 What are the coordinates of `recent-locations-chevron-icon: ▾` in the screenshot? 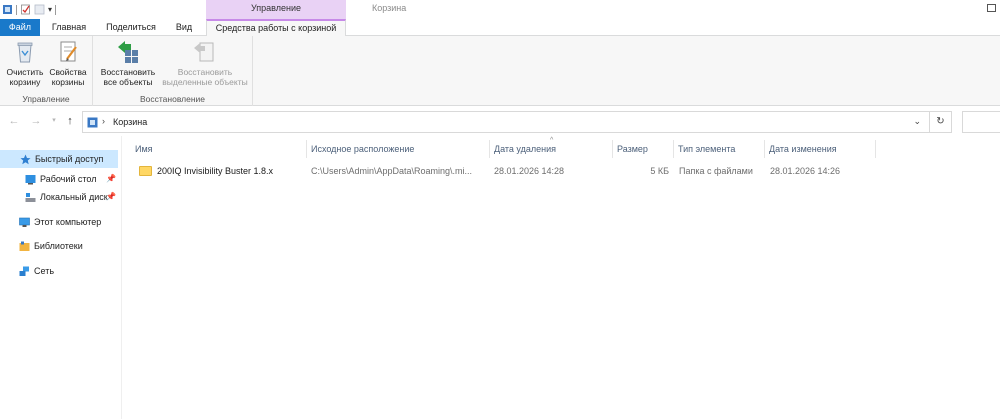 It's located at (54, 121).